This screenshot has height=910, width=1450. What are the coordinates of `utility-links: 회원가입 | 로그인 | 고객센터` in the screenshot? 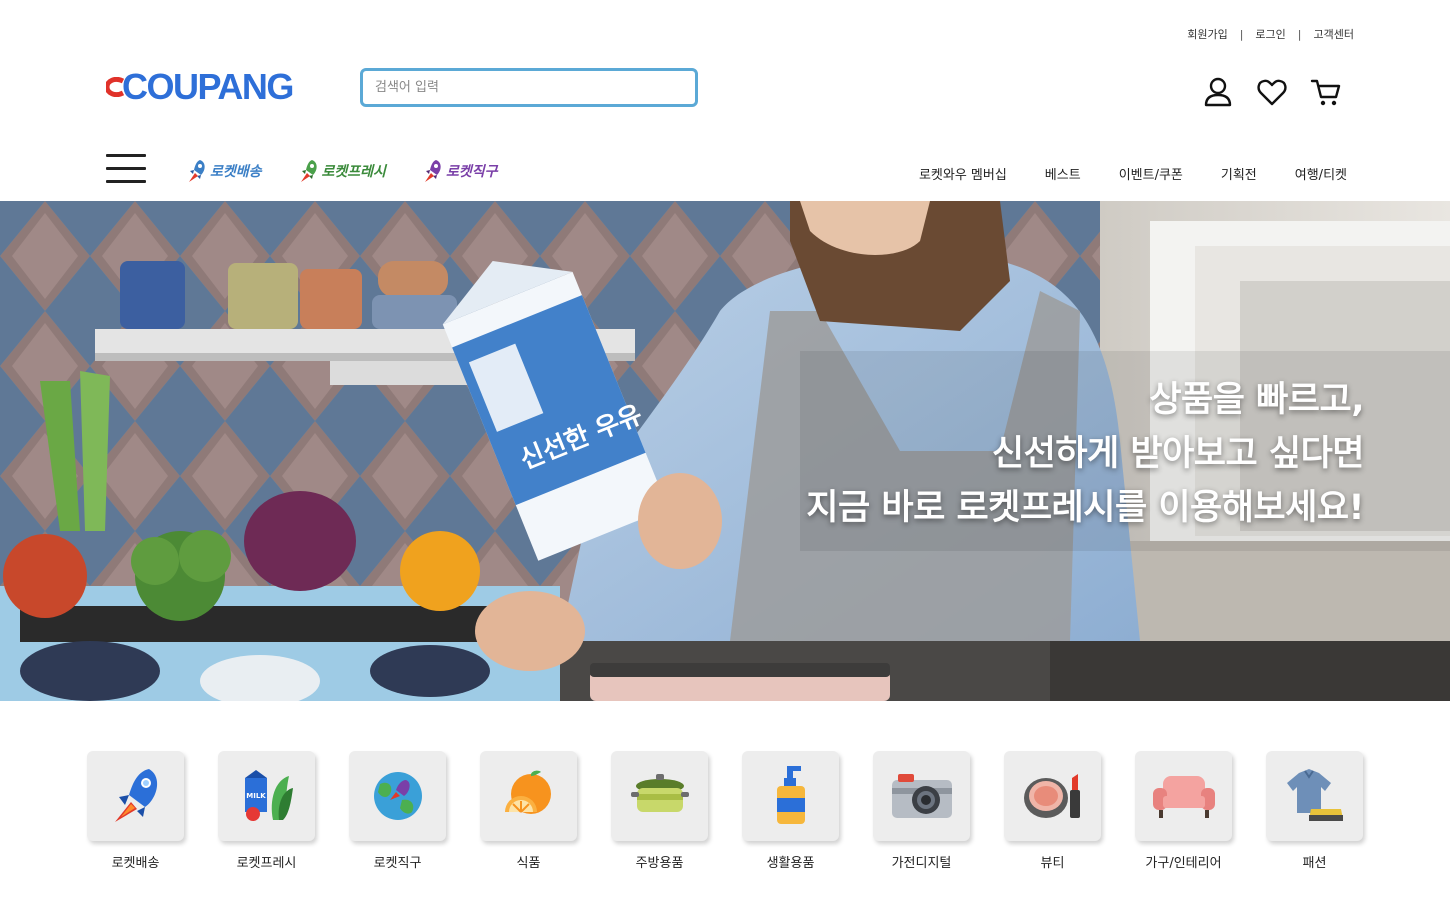 It's located at (1270, 34).